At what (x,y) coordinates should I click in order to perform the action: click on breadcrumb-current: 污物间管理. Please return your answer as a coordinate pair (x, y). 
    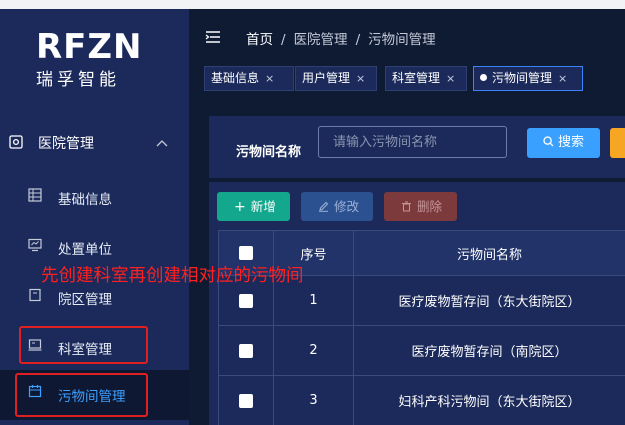
    Looking at the image, I should click on (402, 40).